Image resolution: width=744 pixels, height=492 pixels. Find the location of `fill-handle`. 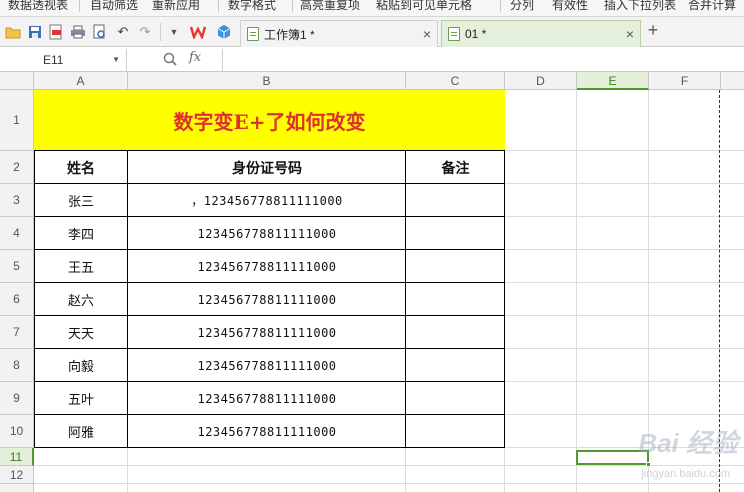

fill-handle is located at coordinates (648, 464).